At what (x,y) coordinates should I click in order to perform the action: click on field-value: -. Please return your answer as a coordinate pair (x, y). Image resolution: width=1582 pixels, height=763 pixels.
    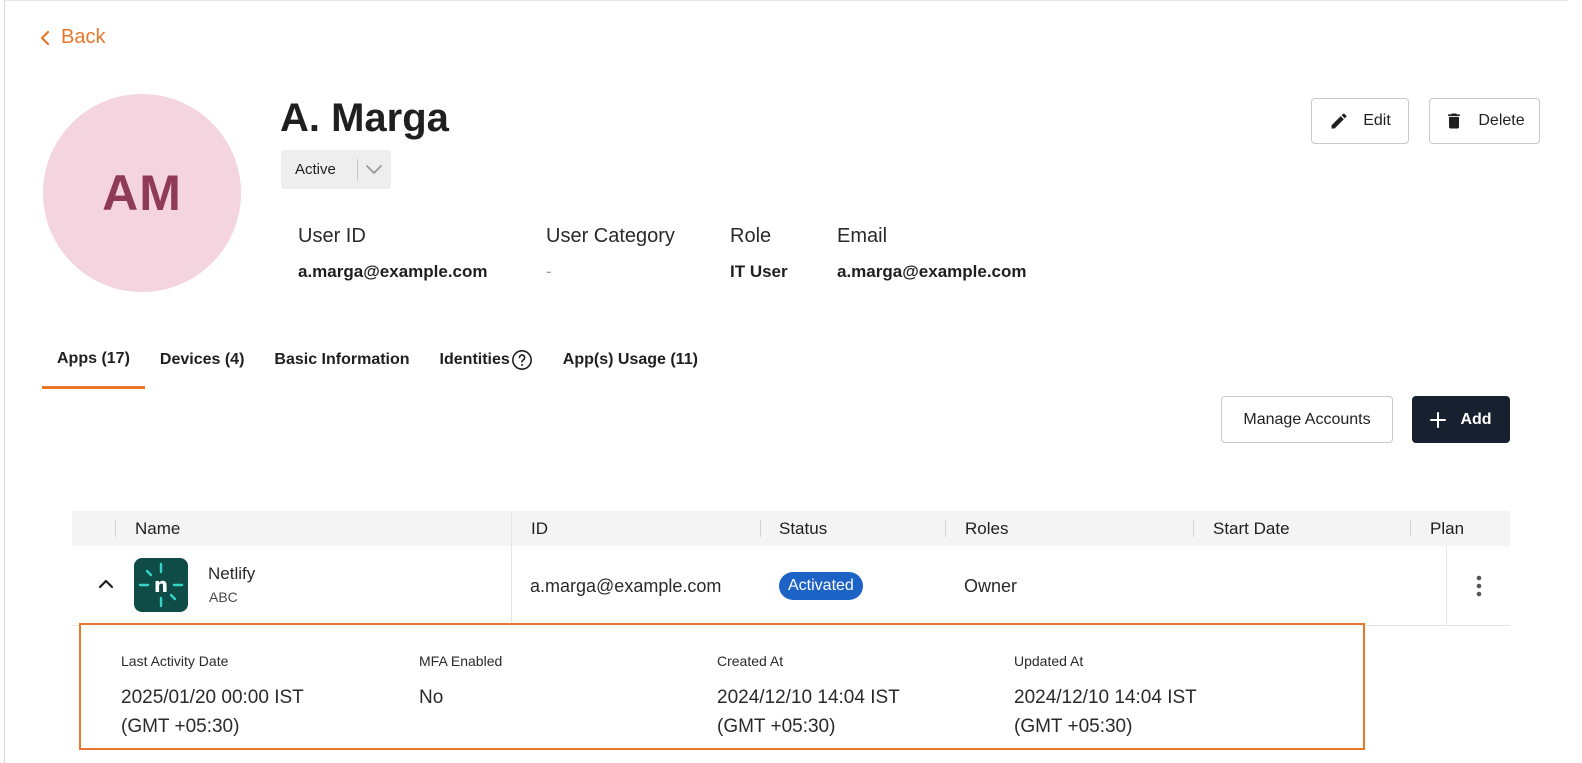
    Looking at the image, I should click on (549, 271).